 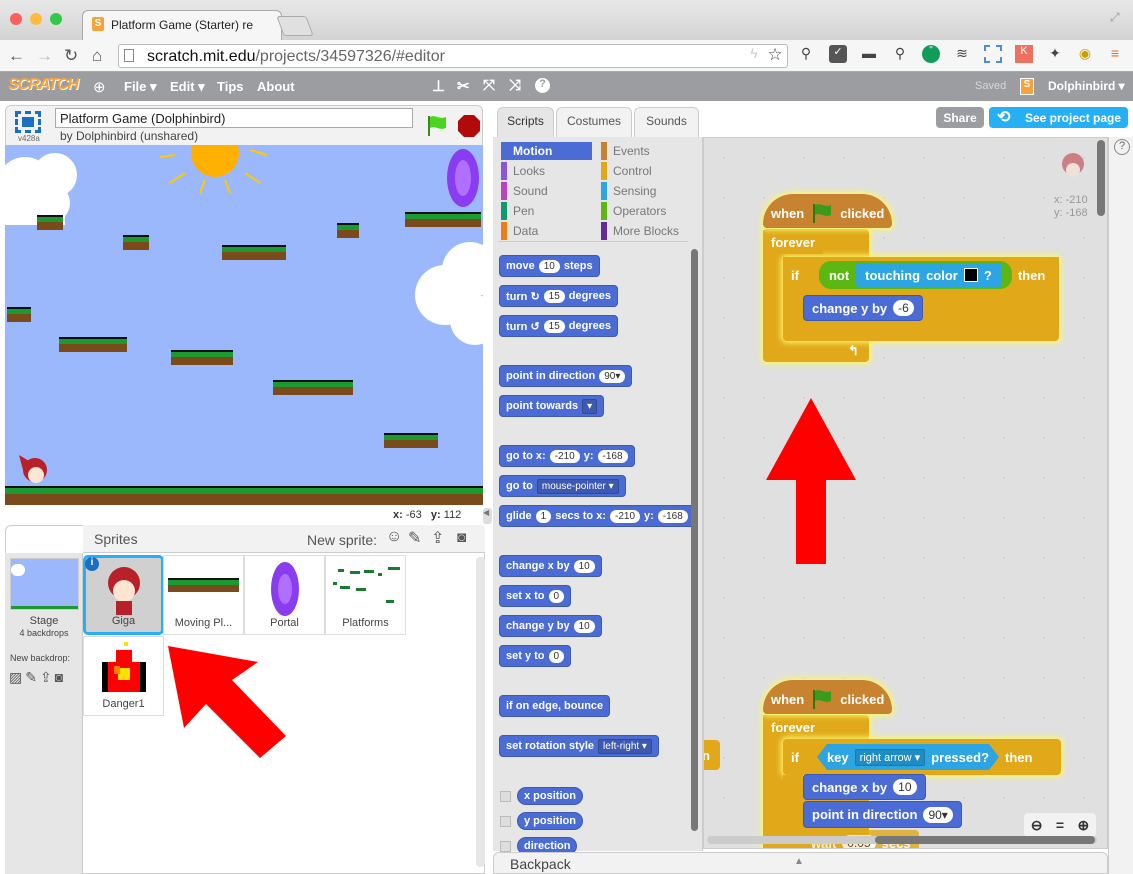 I want to click on touching-color-sensor: touching color?, so click(x=928, y=275).